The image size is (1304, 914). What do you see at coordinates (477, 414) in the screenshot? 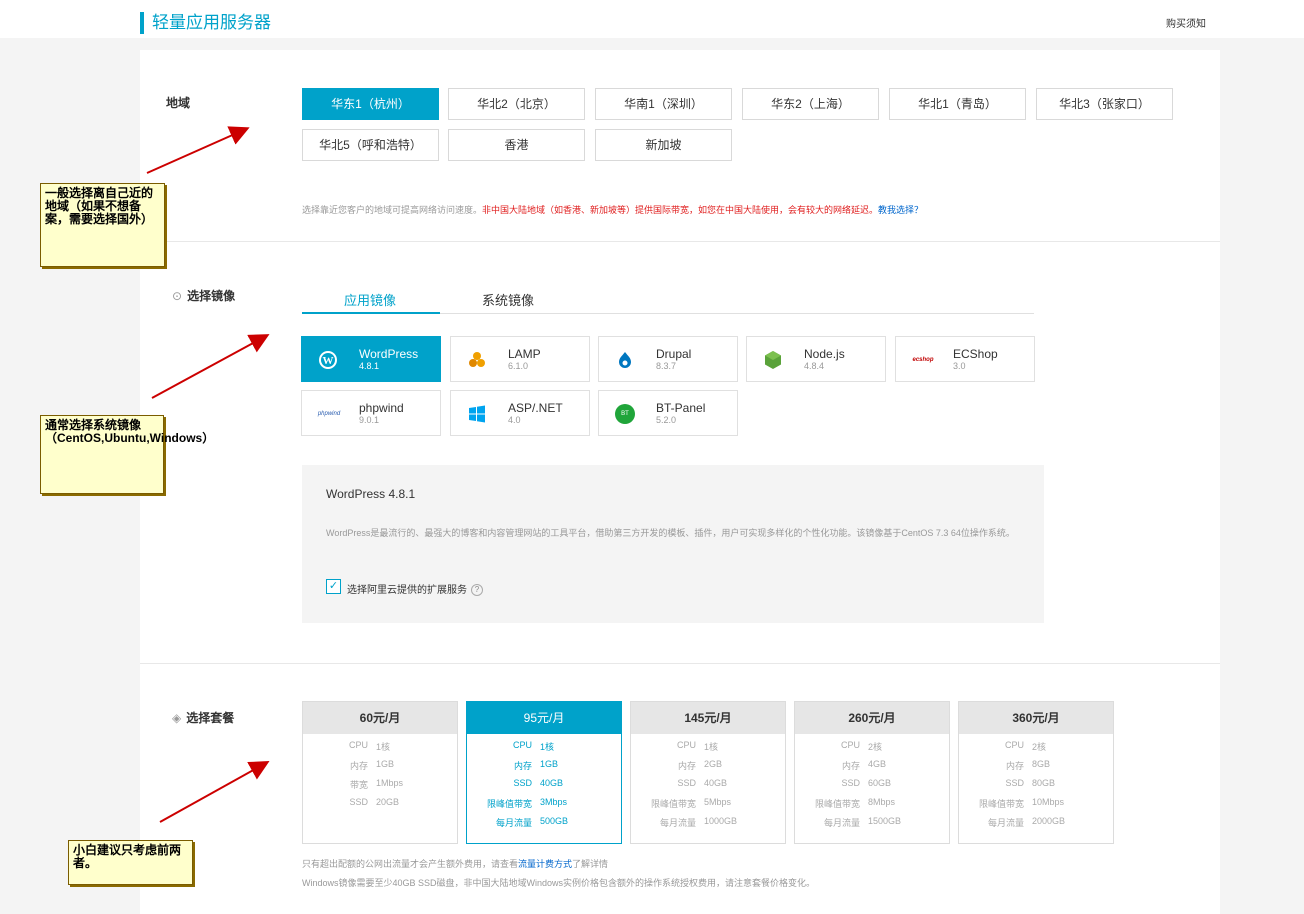
I see `windows-icon` at bounding box center [477, 414].